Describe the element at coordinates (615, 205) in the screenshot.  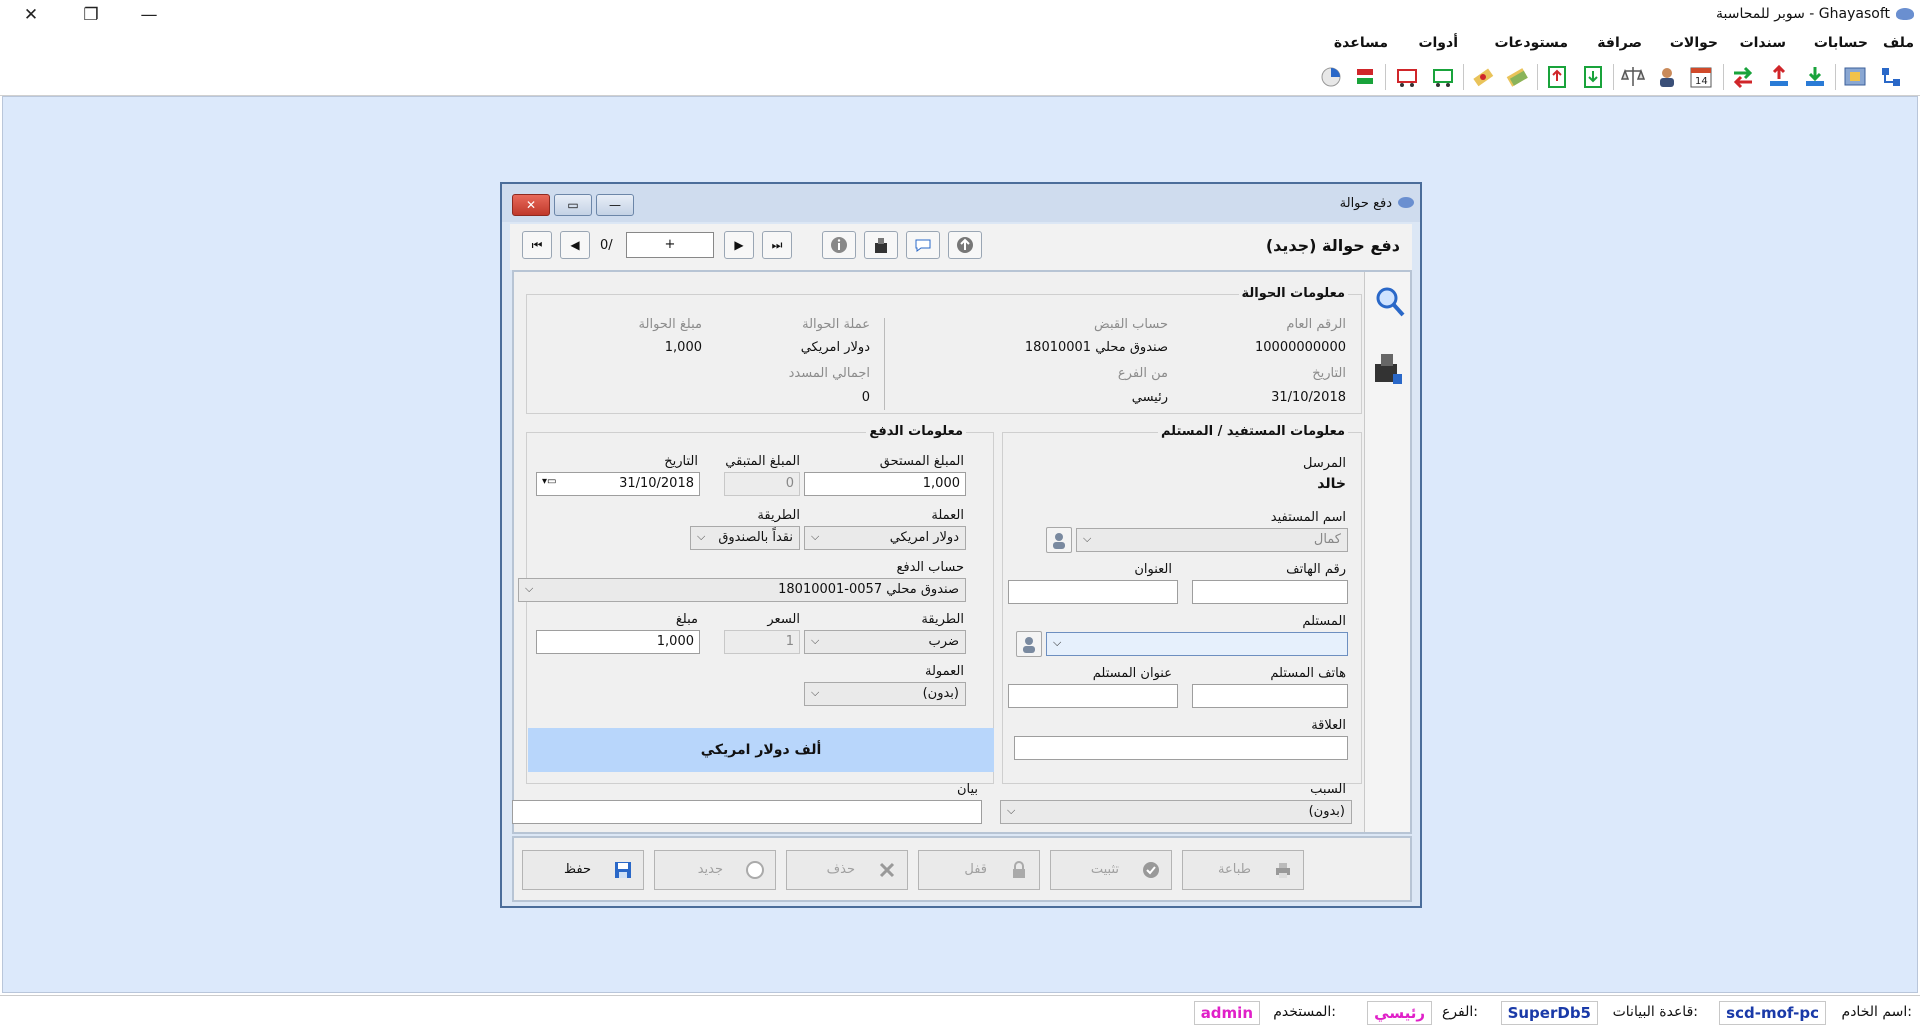
I see `window-minimize-button: —` at that location.